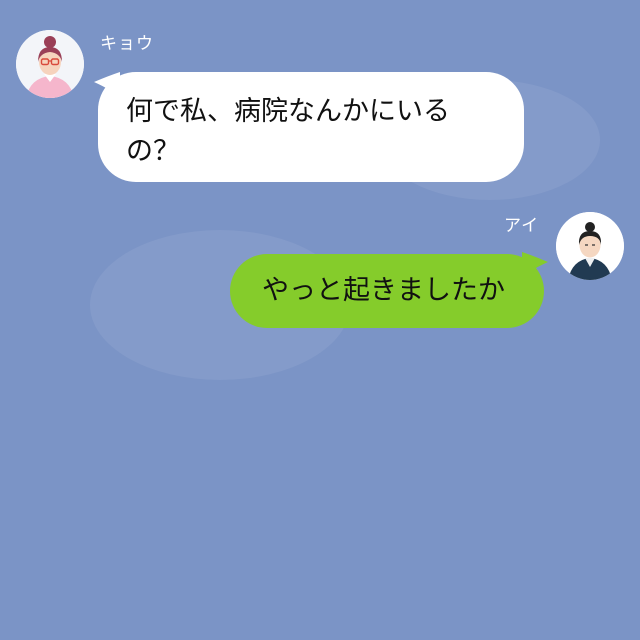 The height and width of the screenshot is (640, 640). What do you see at coordinates (522, 226) in the screenshot?
I see `sender-name: アイ` at bounding box center [522, 226].